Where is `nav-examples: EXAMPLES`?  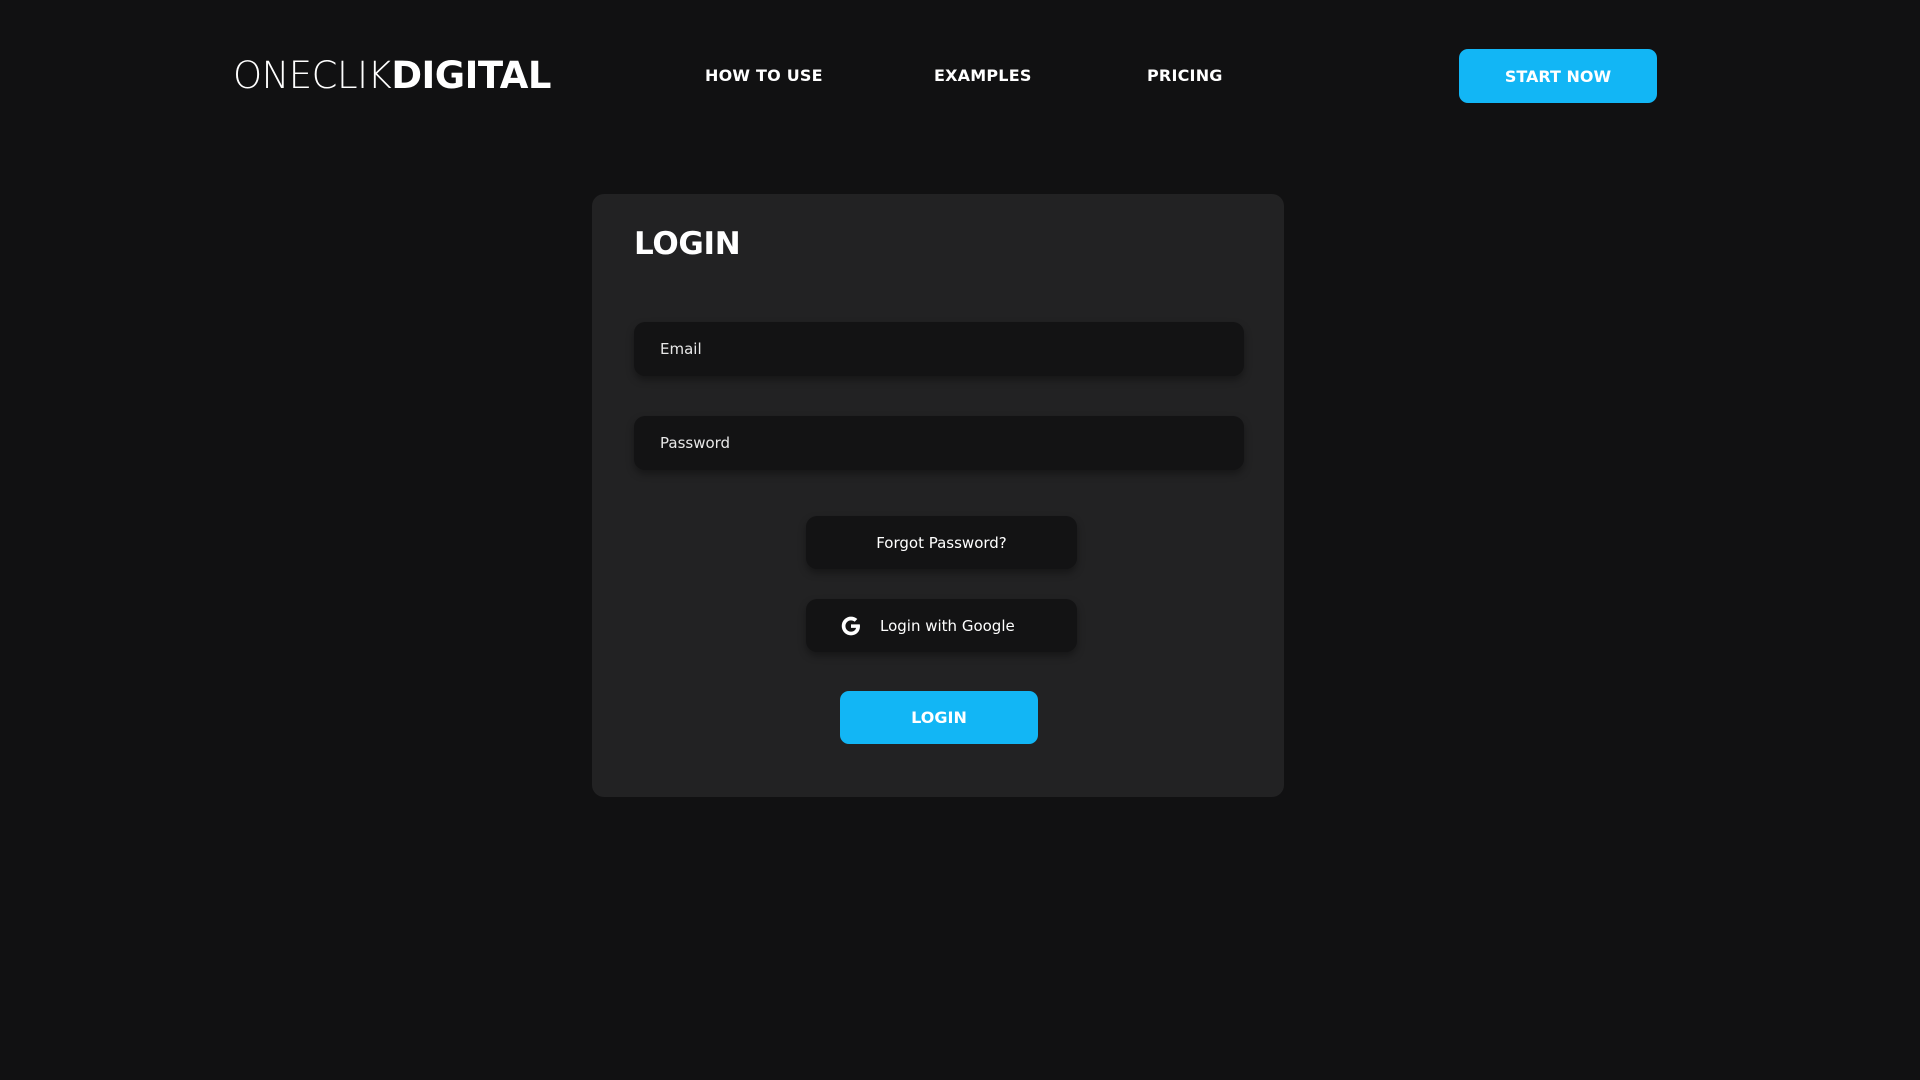 nav-examples: EXAMPLES is located at coordinates (983, 76).